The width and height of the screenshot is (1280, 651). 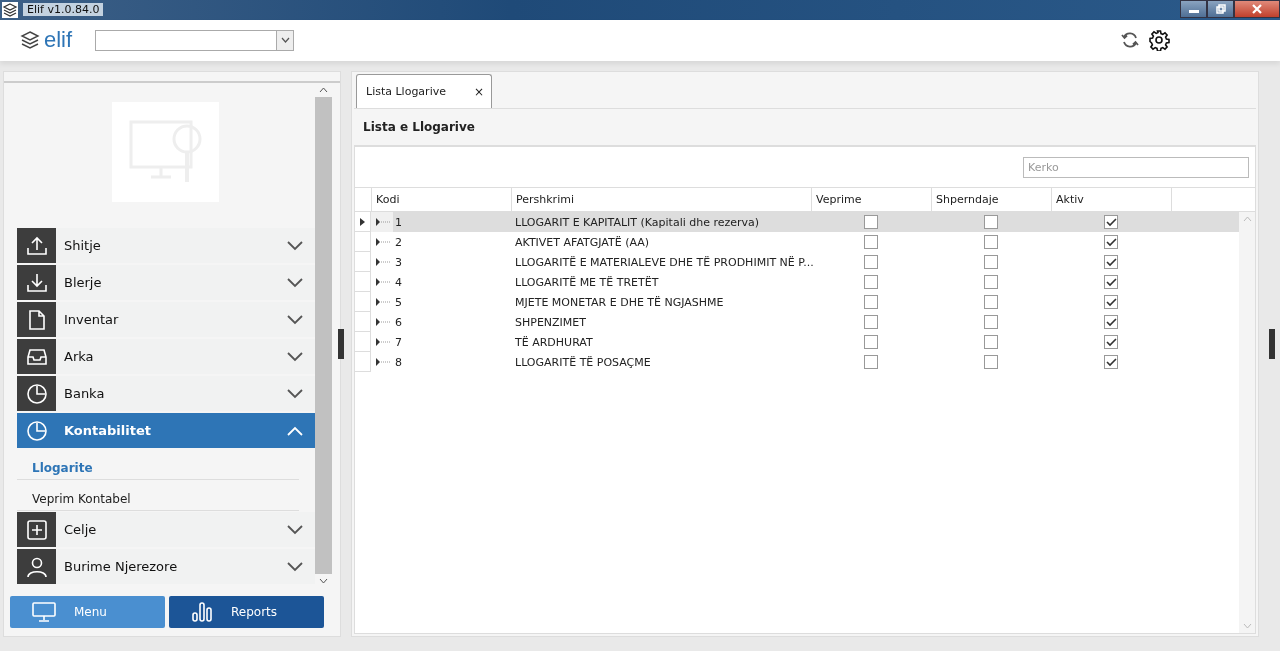 What do you see at coordinates (797, 342) in the screenshot?
I see `table-row: 7 TË ARDHURAT` at bounding box center [797, 342].